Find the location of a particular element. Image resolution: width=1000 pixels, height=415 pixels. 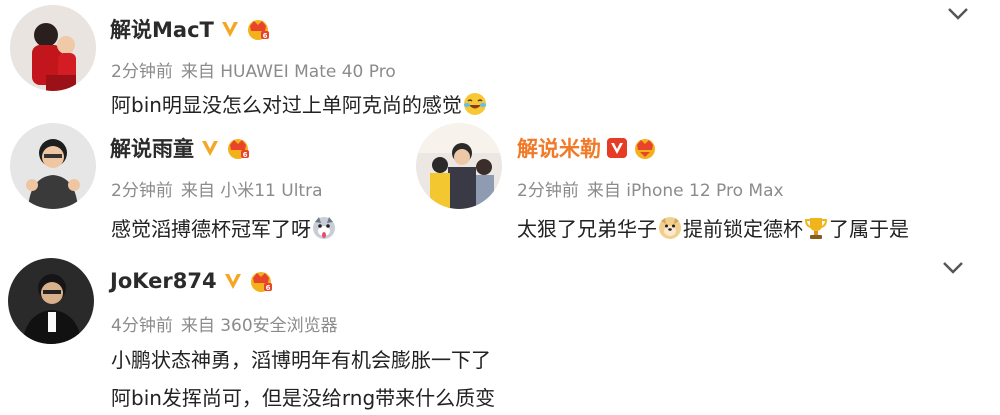

comment-text: 感觉滔搏德杯冠军了呀 is located at coordinates (224, 227).